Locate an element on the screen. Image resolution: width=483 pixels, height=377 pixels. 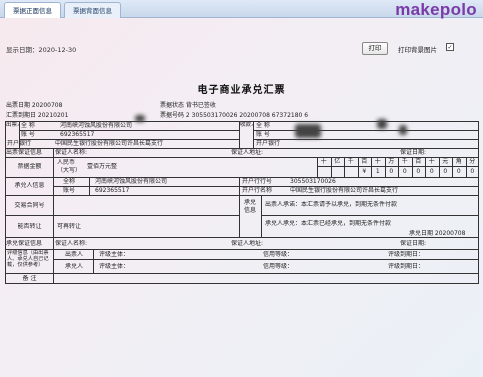
rating-drawer-due: 评级到期日： is located at coordinates (406, 254).